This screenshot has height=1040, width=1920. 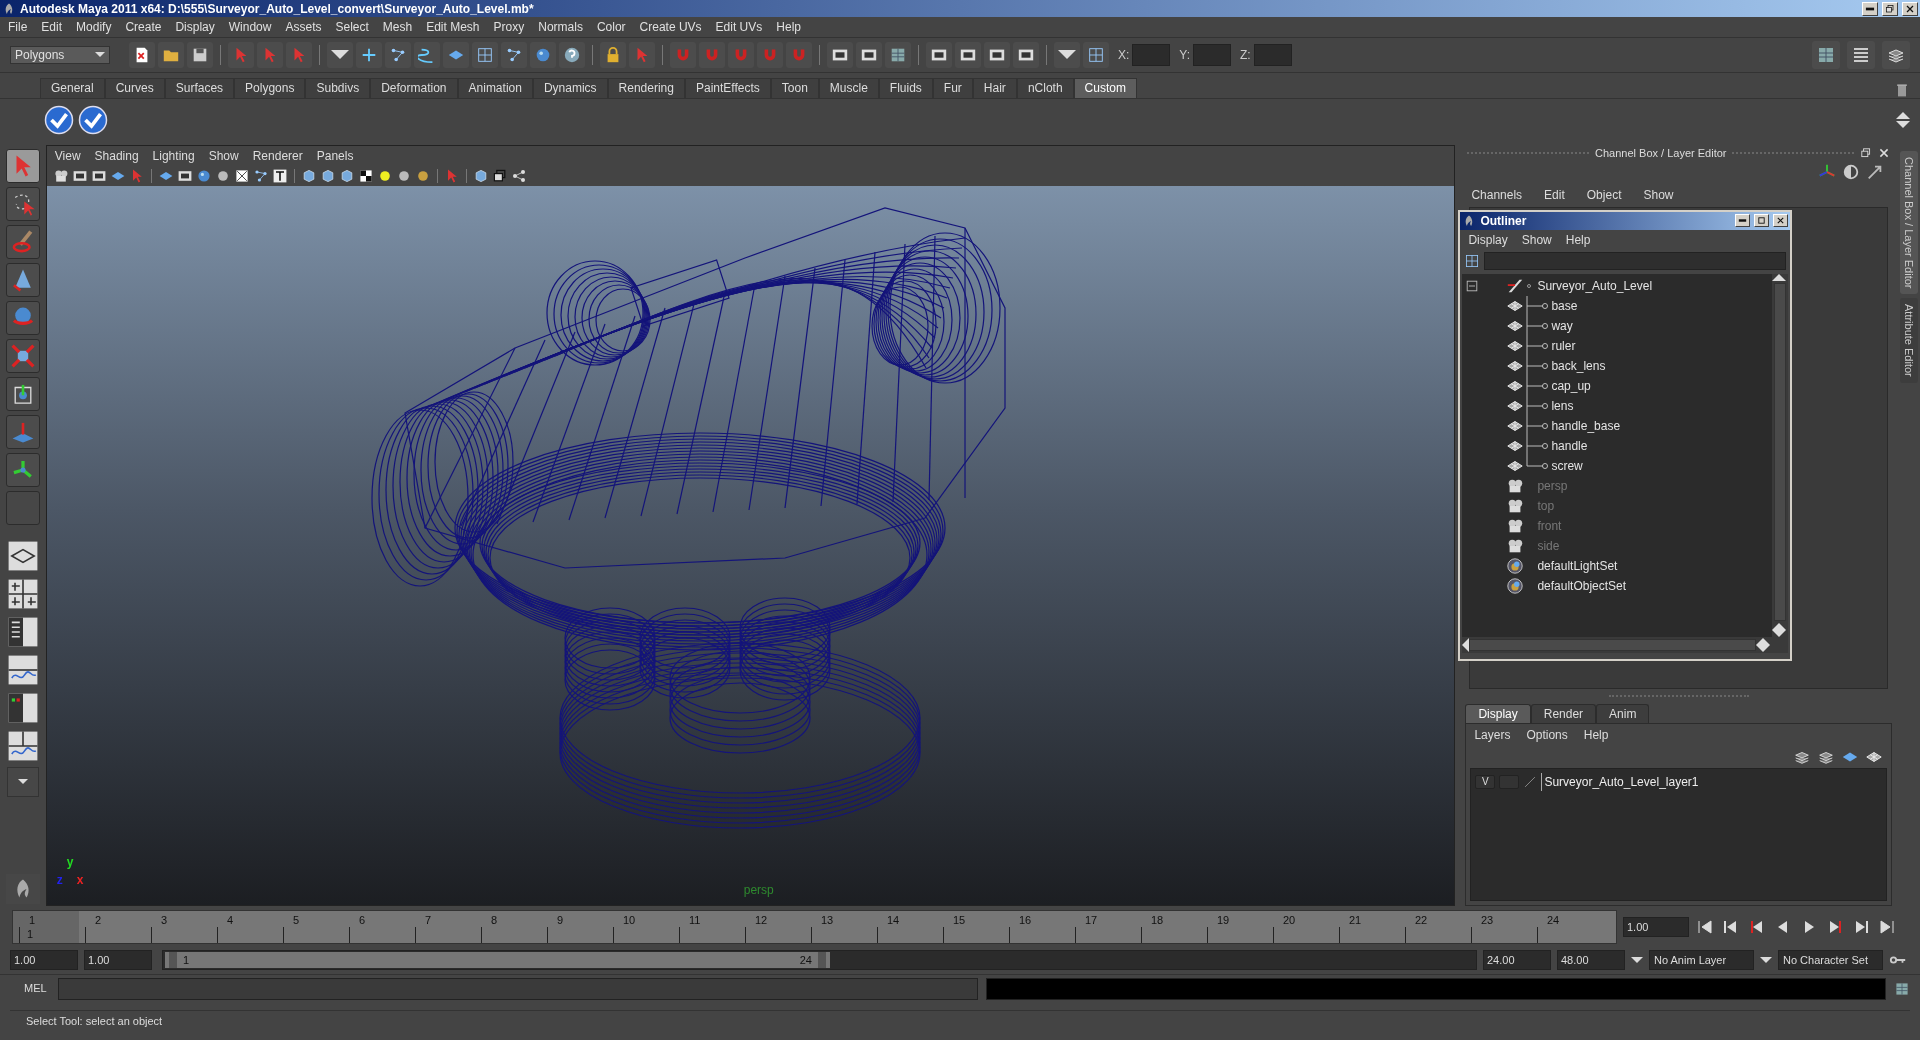 I want to click on character-set-field: No Character Set, so click(x=1830, y=960).